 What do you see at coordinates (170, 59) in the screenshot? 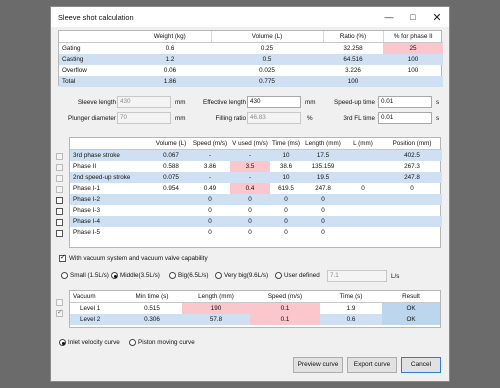
I see `weight-cell: 1.2` at bounding box center [170, 59].